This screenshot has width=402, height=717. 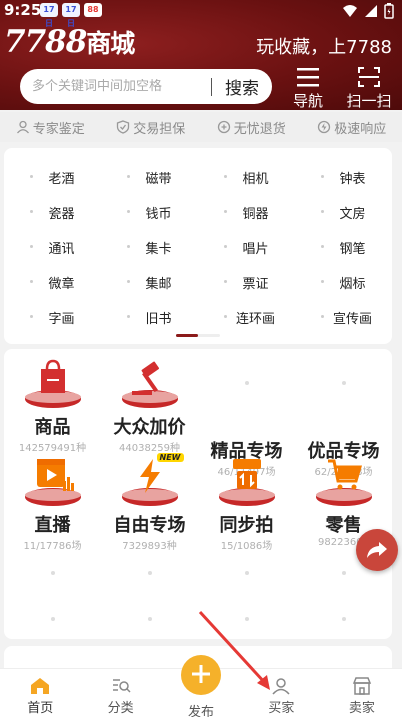 What do you see at coordinates (324, 47) in the screenshot?
I see `slogan: 玩收藏，上7788` at bounding box center [324, 47].